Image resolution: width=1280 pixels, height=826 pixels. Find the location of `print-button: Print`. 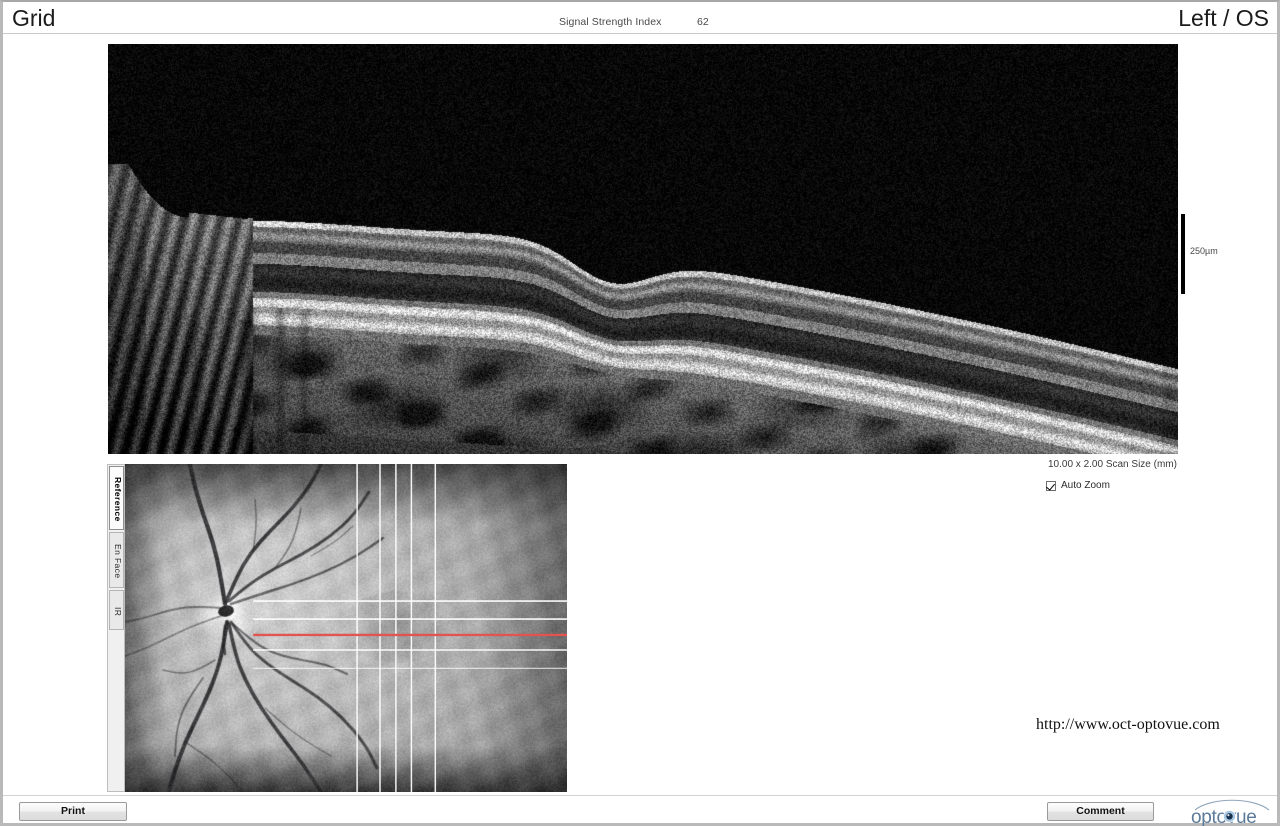

print-button: Print is located at coordinates (73, 811).